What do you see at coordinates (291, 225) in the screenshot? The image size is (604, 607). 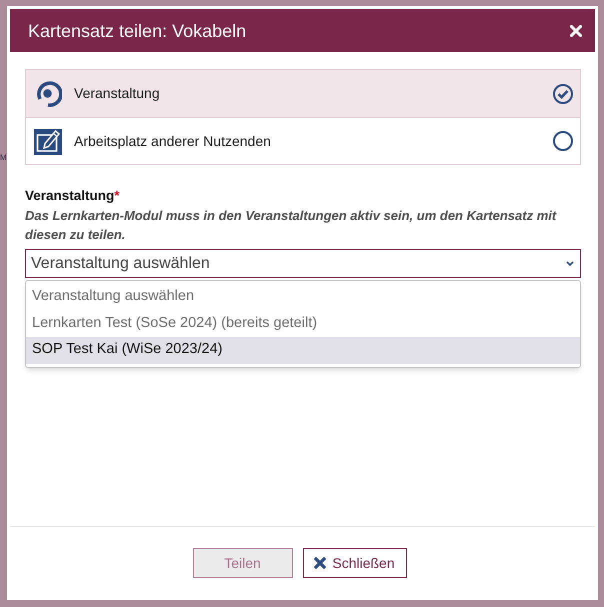 I see `help-text: Das Lernkarten-Modul muss in den Veranstaltungen aktiv sein, um den Kartensatz mit diesen zu teilen.` at bounding box center [291, 225].